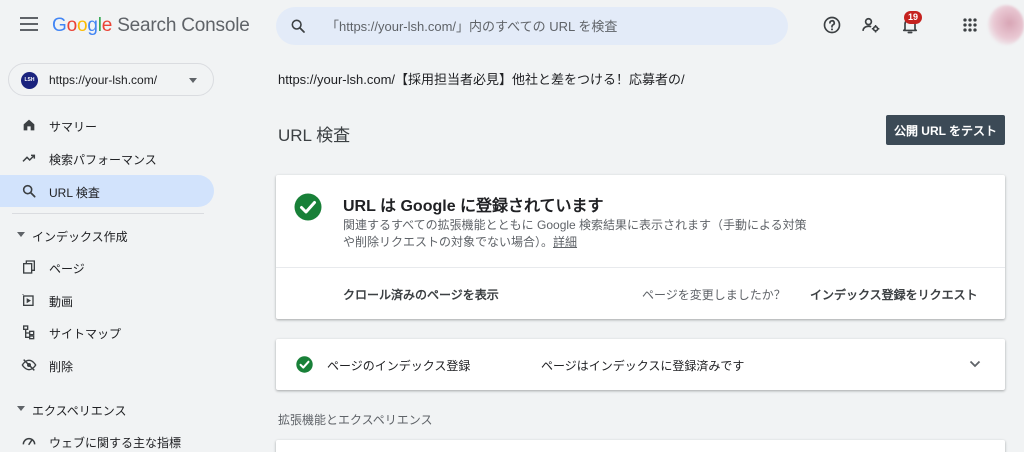  I want to click on menu-icon, so click(29, 24).